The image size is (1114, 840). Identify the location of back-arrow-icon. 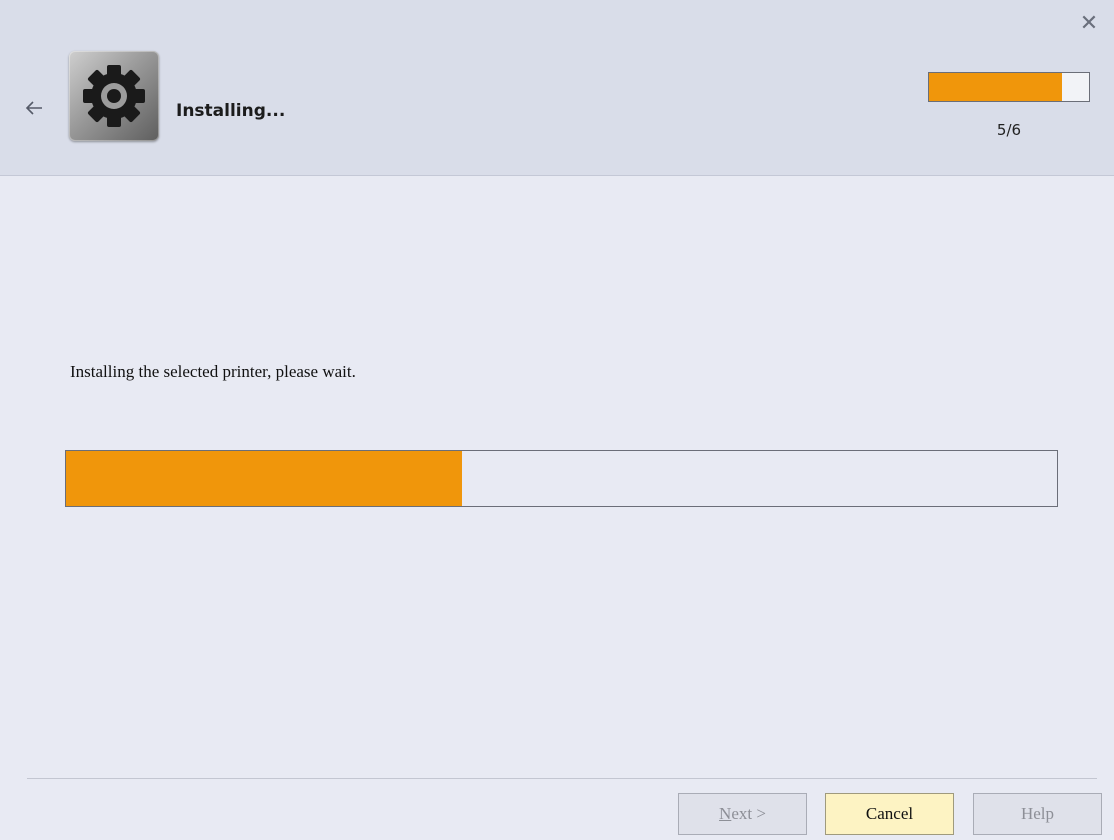
(34, 108).